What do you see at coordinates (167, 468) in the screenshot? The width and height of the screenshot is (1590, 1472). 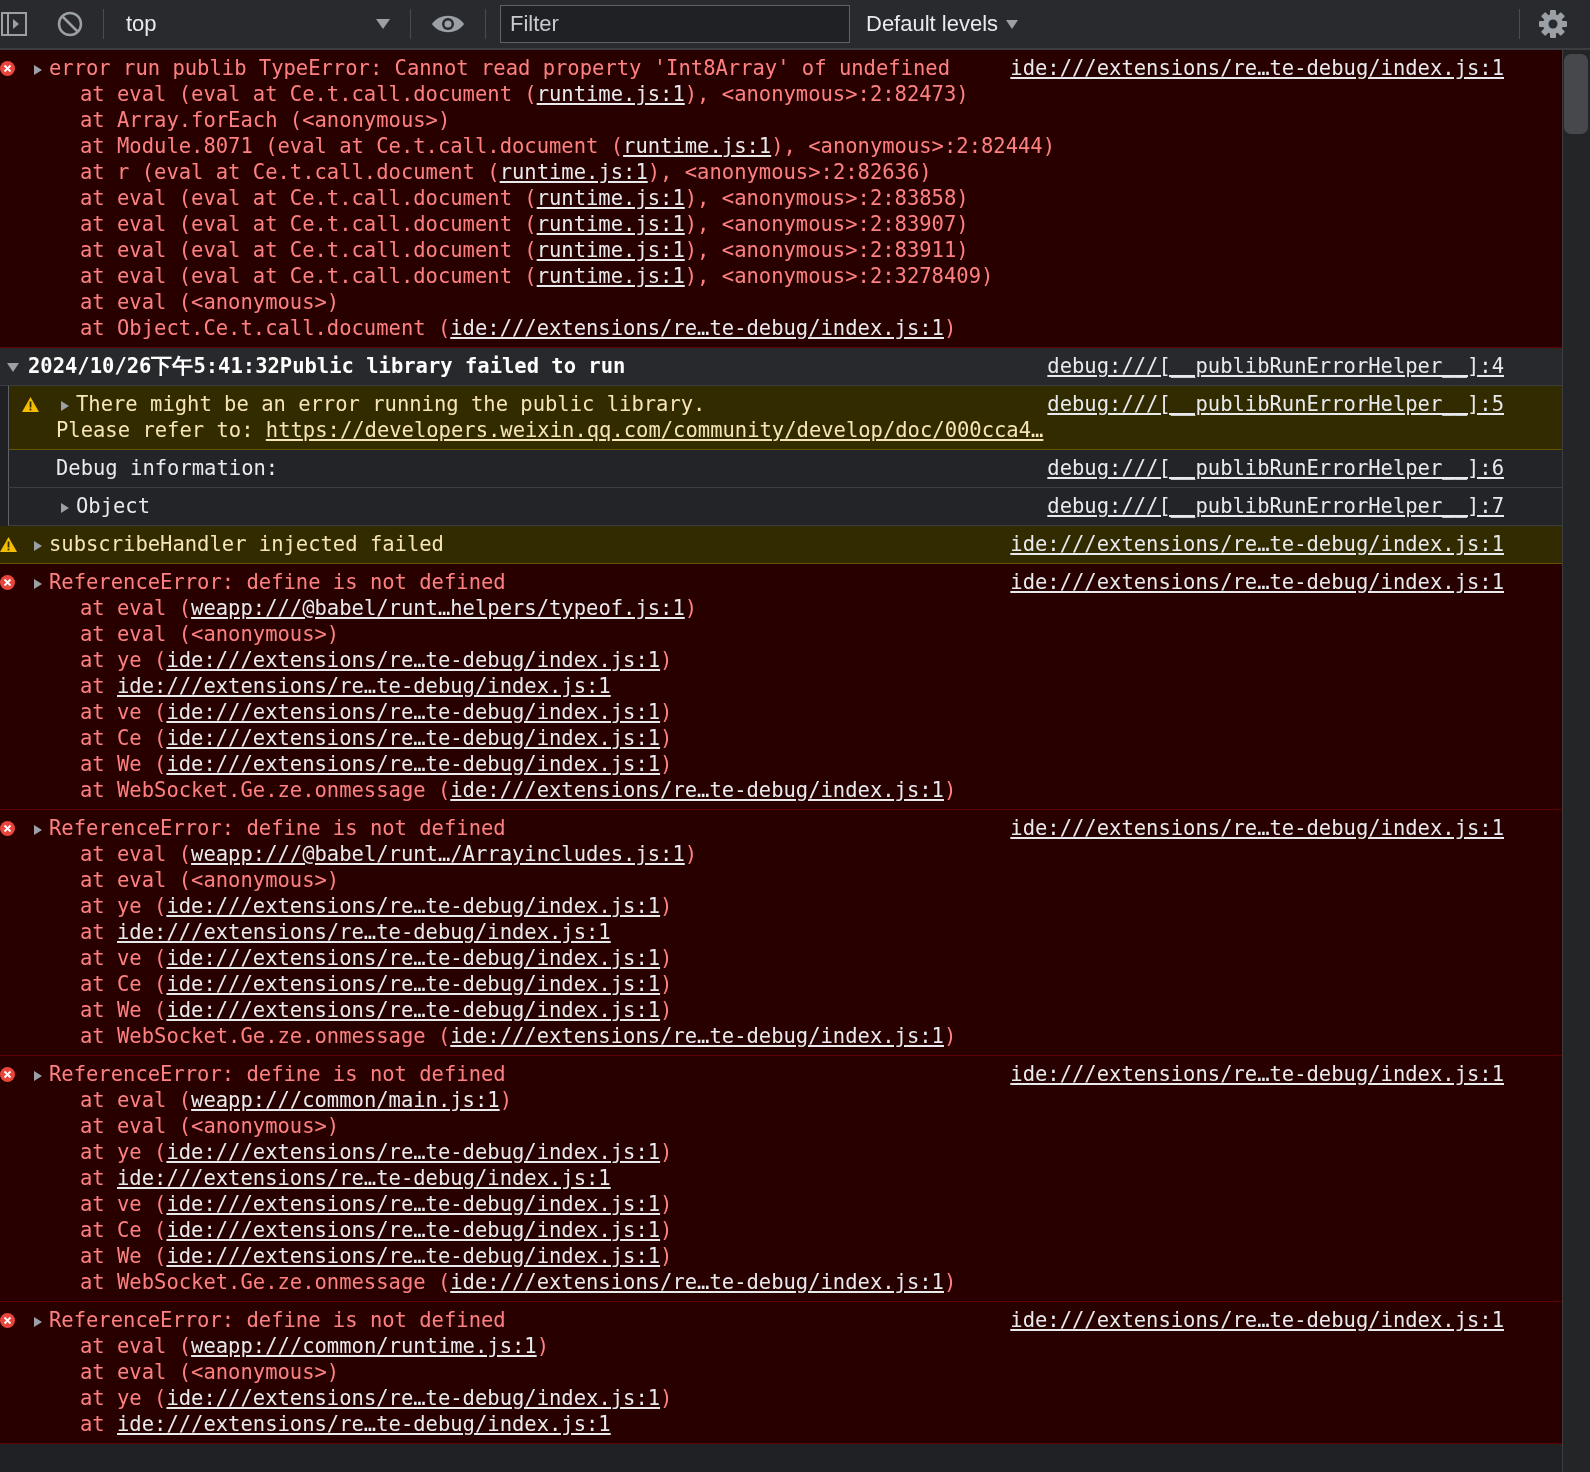 I see `message-text: Debug information:` at bounding box center [167, 468].